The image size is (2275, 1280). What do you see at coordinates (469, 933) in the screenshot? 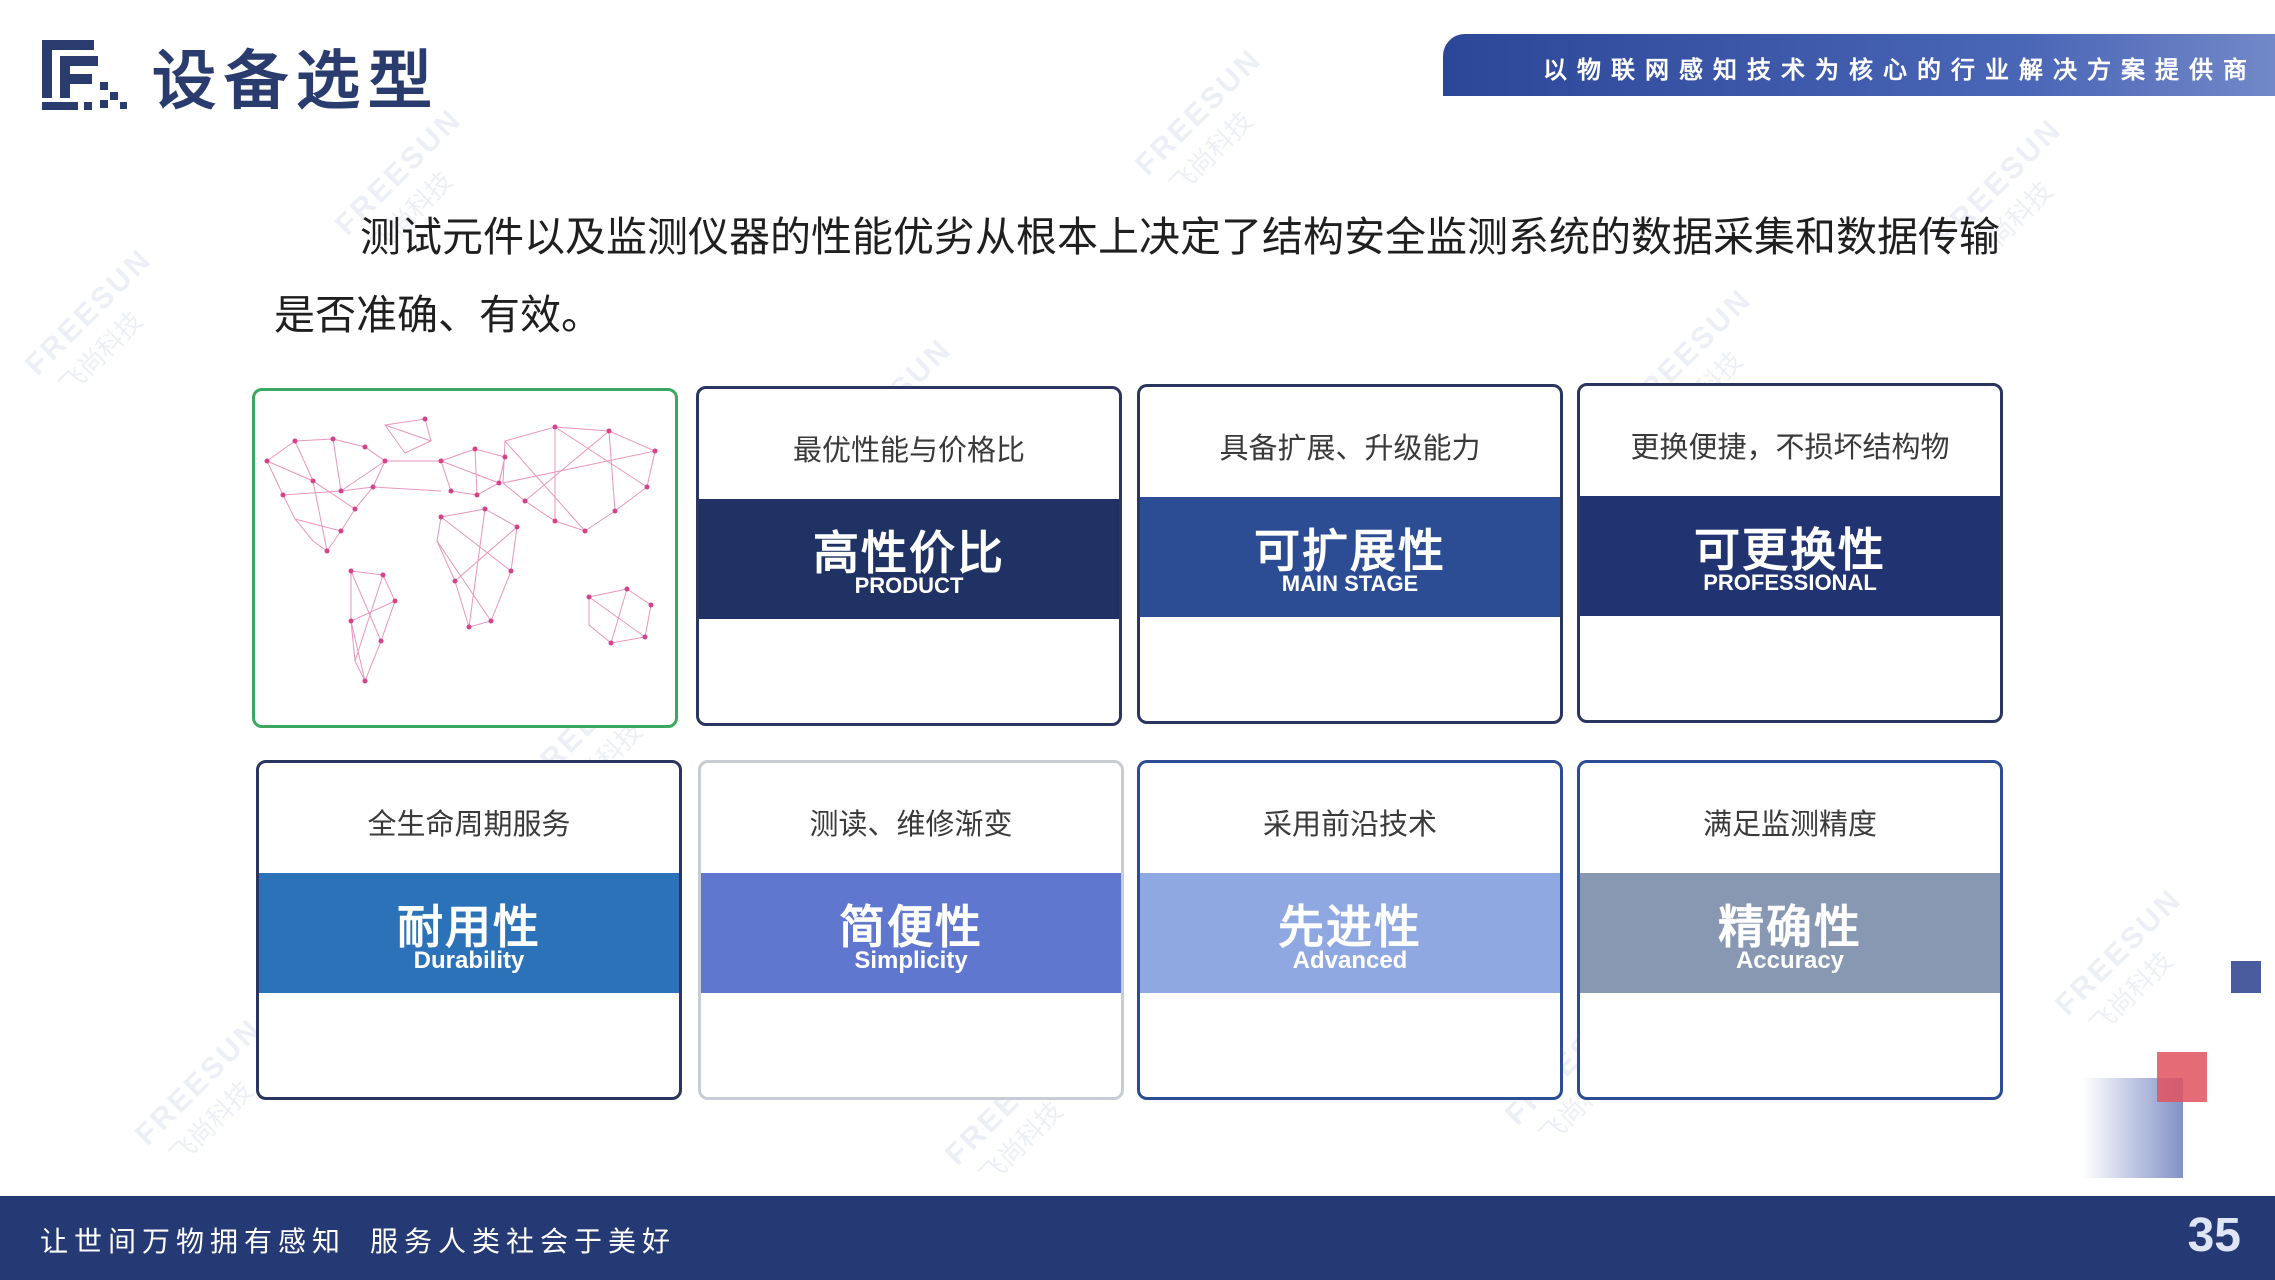
I see `card-band: 耐用性 Durability` at bounding box center [469, 933].